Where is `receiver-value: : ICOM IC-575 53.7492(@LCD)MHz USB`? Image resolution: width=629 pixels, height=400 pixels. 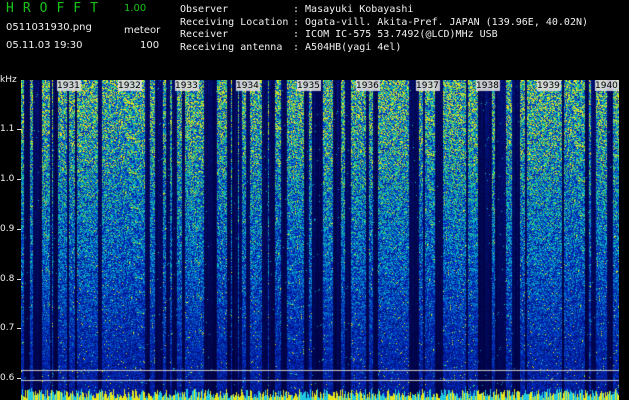
receiver-value: : ICOM IC-575 53.7492(@LCD)MHz USB is located at coordinates (395, 34).